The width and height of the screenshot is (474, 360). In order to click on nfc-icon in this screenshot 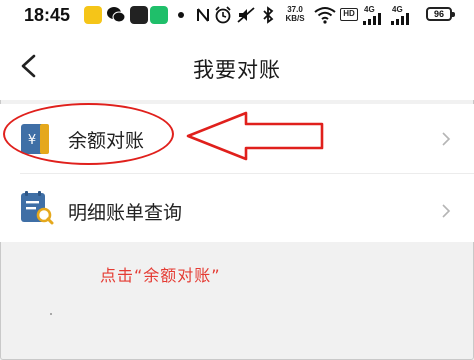, I will do `click(203, 15)`.